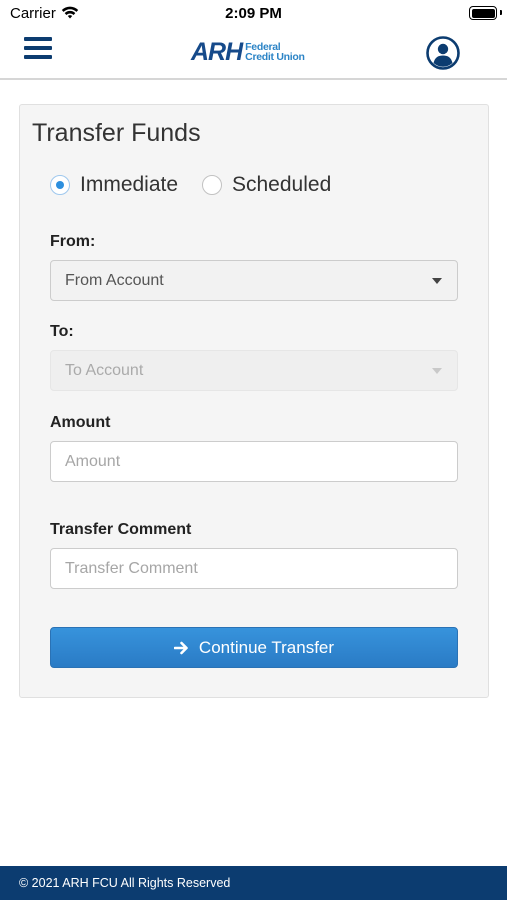 The width and height of the screenshot is (507, 900). What do you see at coordinates (266, 647) in the screenshot?
I see `continue-transfer-label: Continue Transfer` at bounding box center [266, 647].